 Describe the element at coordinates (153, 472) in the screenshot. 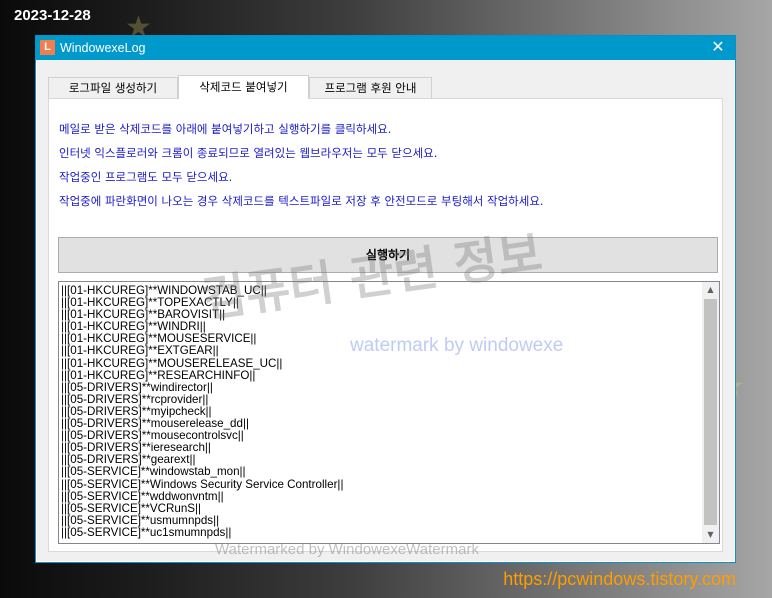

I see `code-line: ||[05-SERVICE]**windowstab_mon||` at that location.